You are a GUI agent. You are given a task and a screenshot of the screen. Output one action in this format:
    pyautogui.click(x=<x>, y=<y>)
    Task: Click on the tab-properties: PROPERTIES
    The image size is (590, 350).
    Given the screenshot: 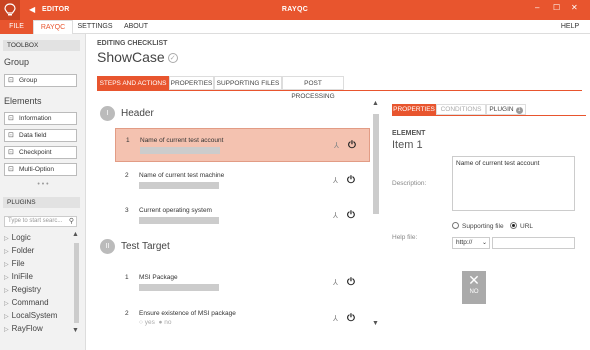 What is the action you would take?
    pyautogui.click(x=191, y=83)
    